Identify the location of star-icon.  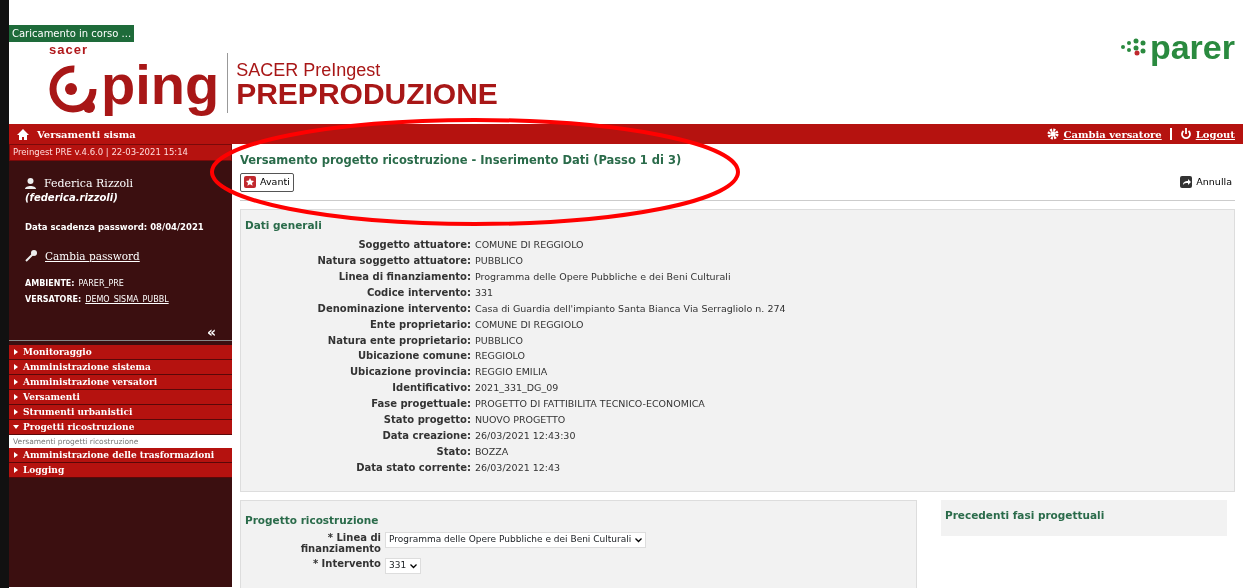
(250, 182).